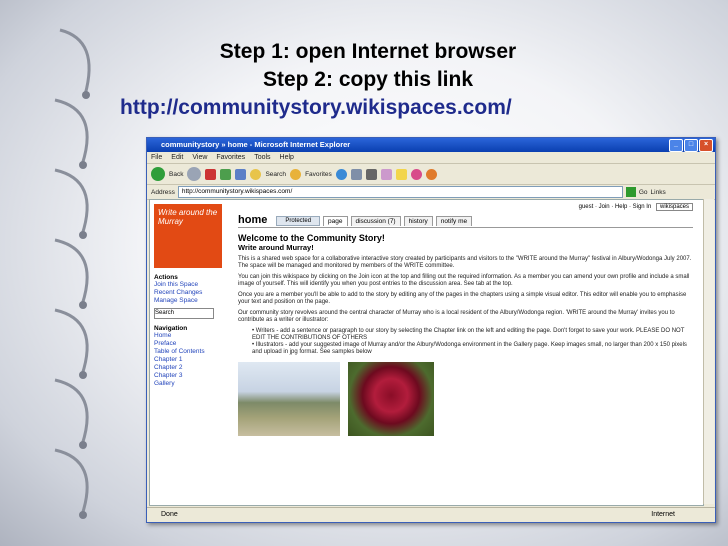  What do you see at coordinates (418, 221) in the screenshot?
I see `tab-history: history` at bounding box center [418, 221].